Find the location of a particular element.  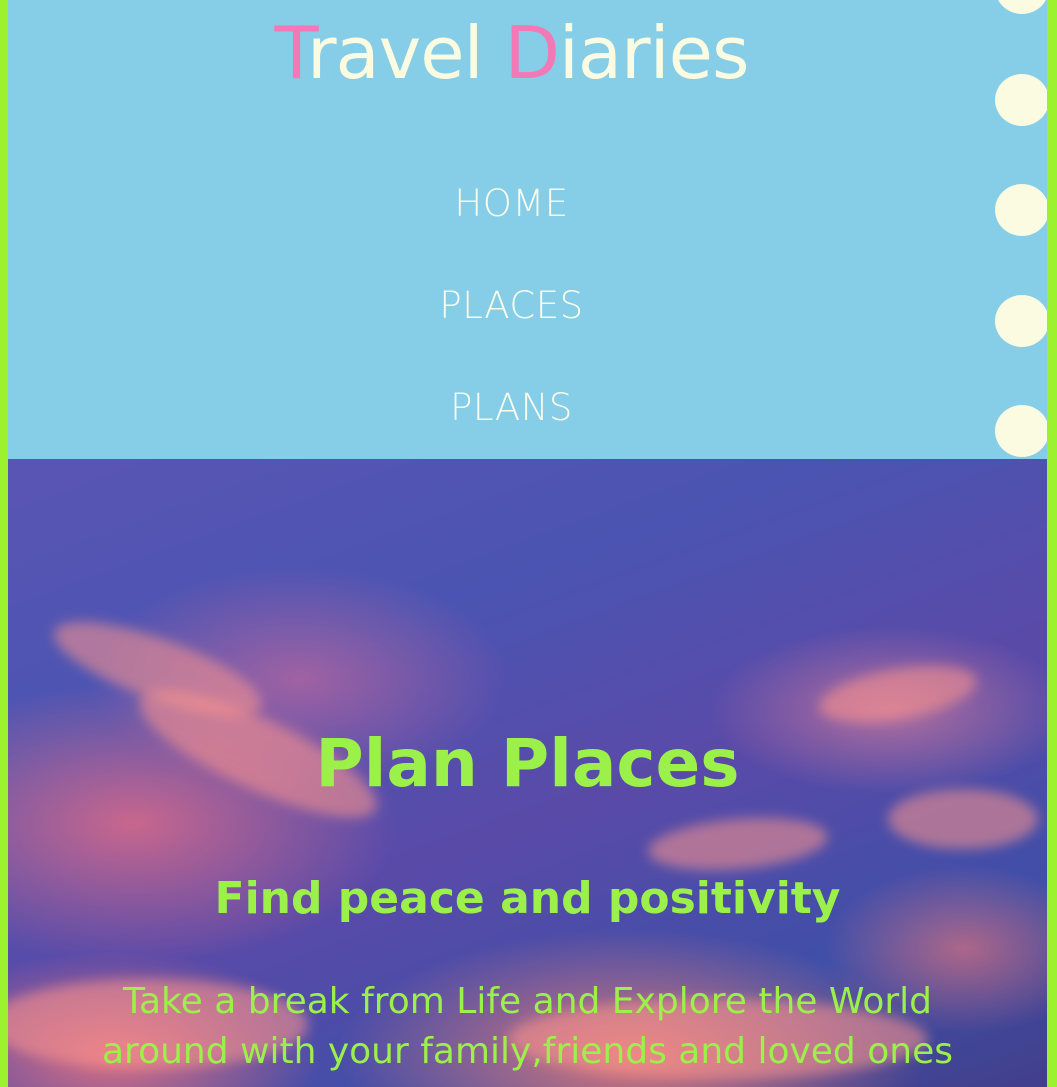

nav-item-places: PLACES is located at coordinates (511, 331).